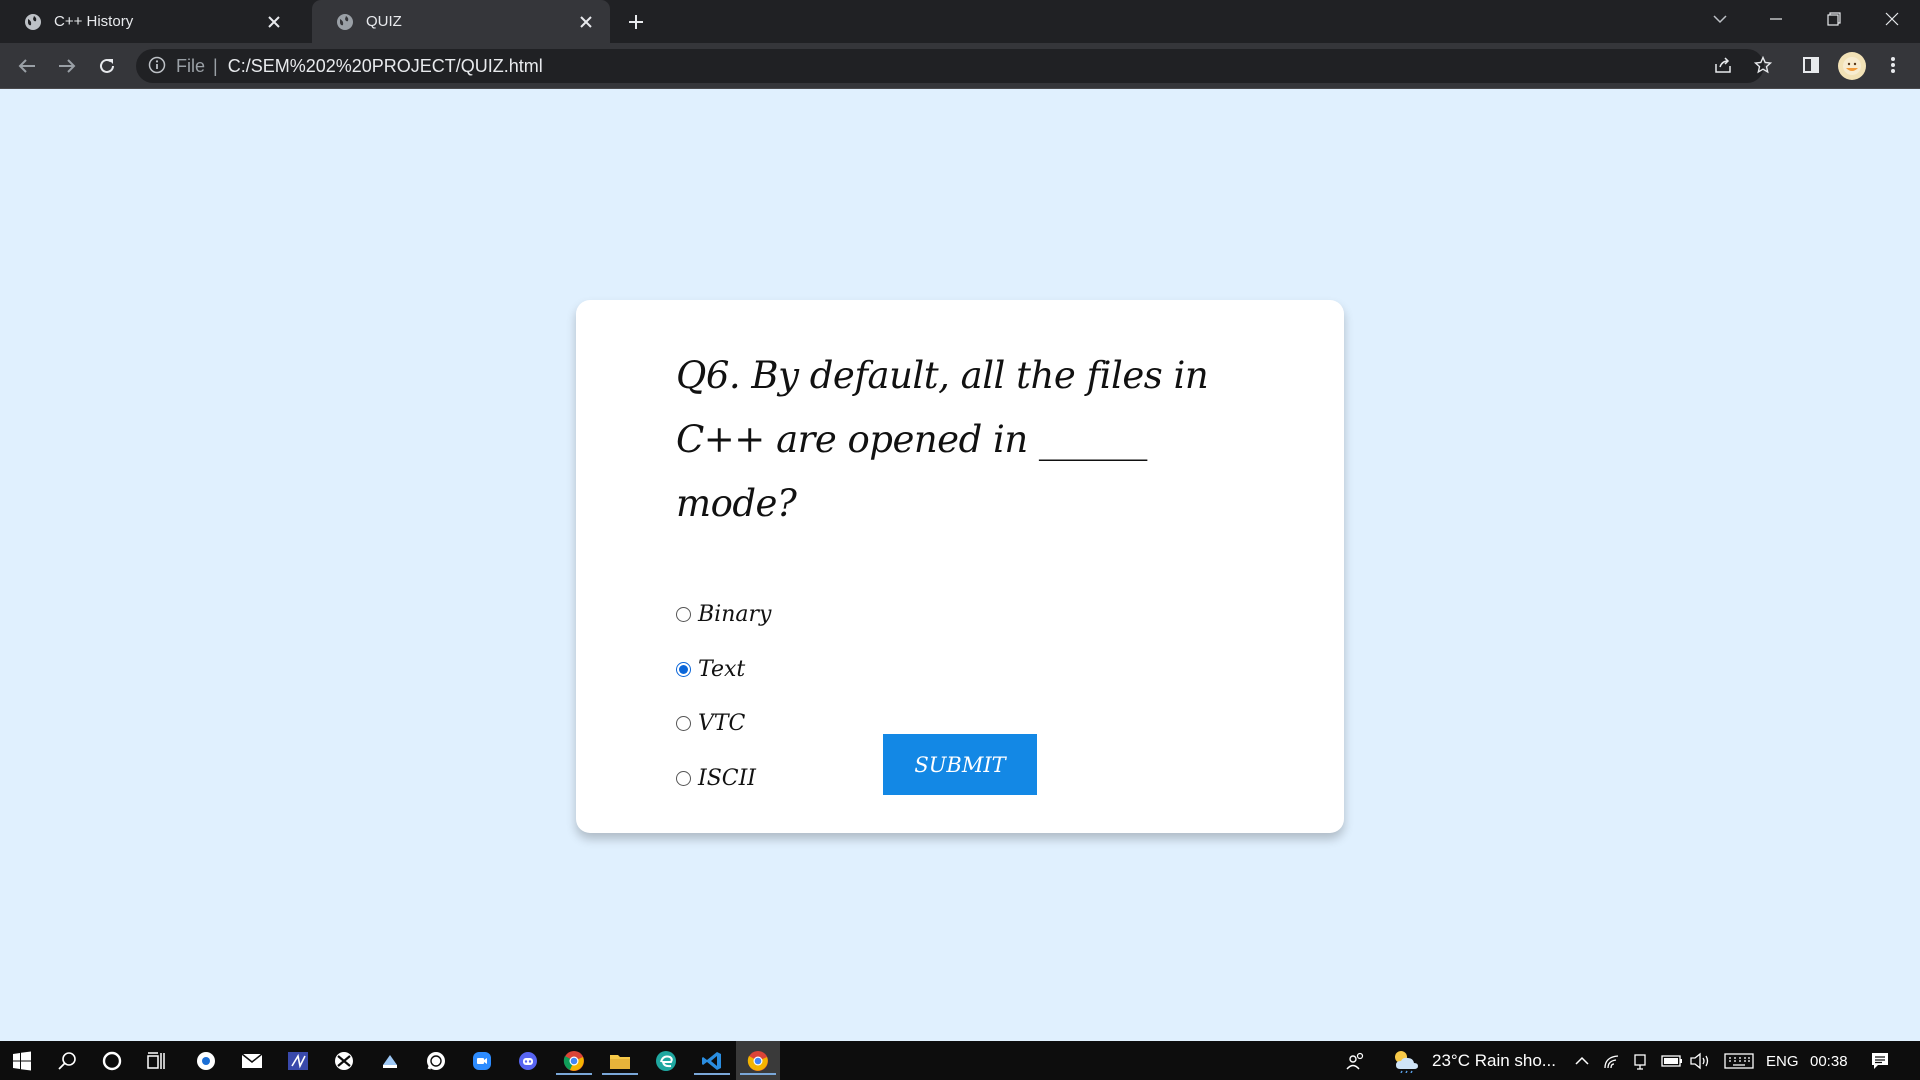  What do you see at coordinates (158, 66) in the screenshot?
I see `info-icon` at bounding box center [158, 66].